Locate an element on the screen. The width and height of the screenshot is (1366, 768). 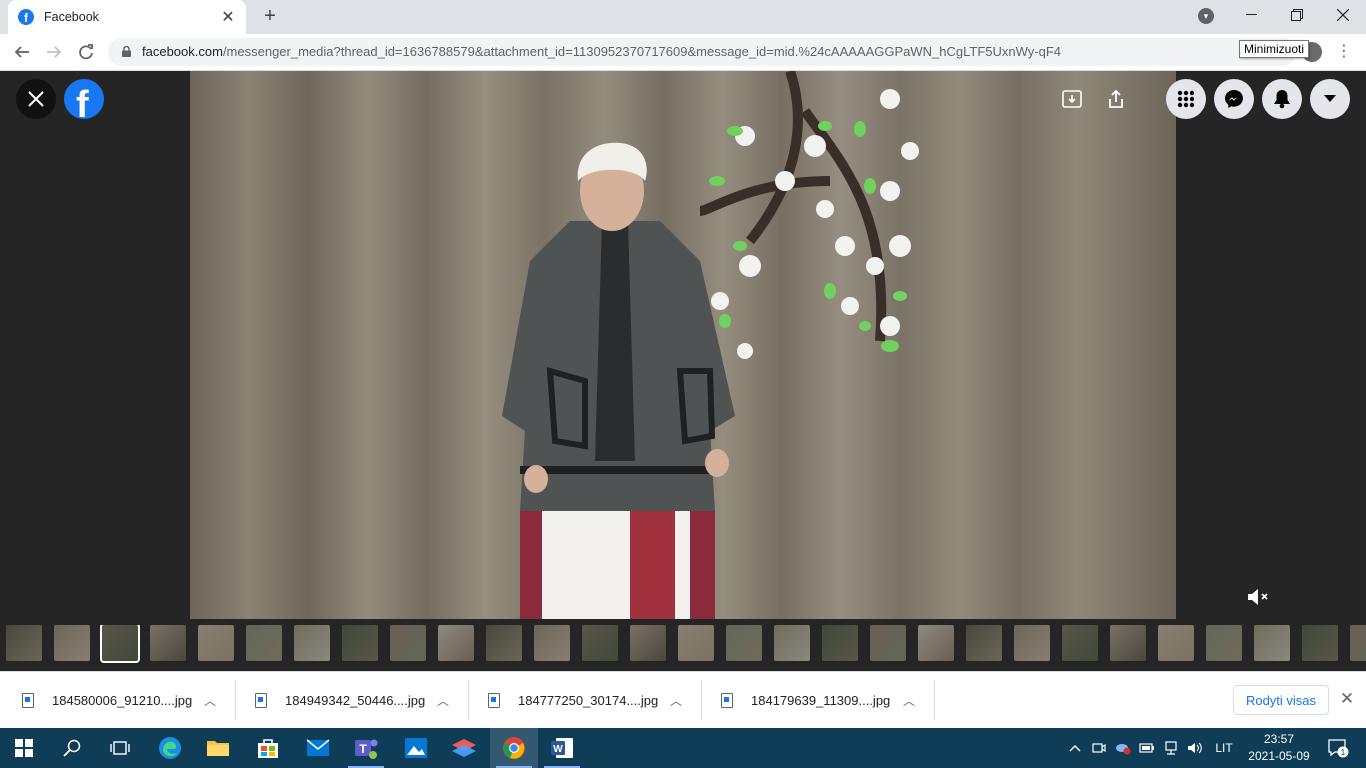
speaker-muted-icon is located at coordinates (1258, 597).